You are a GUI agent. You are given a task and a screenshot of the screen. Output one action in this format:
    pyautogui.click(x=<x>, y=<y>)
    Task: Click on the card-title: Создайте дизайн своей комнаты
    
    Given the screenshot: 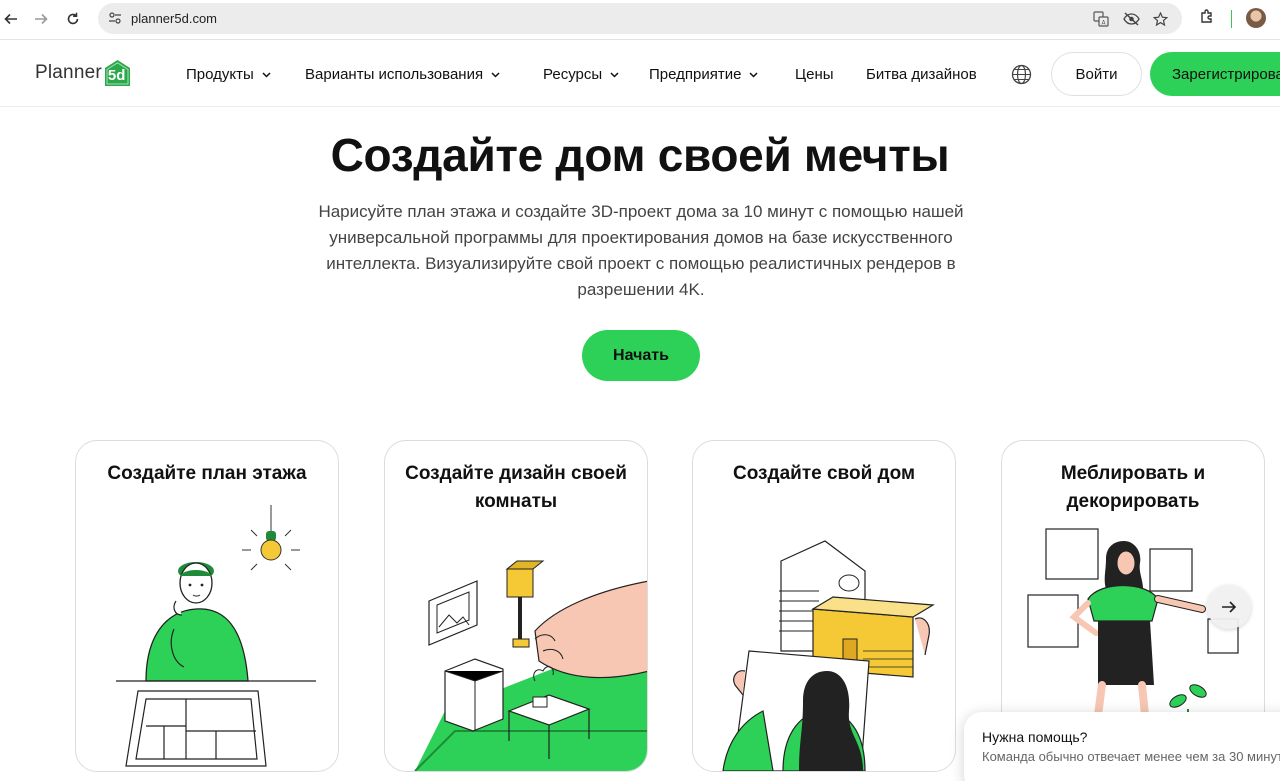 What is the action you would take?
    pyautogui.click(x=516, y=487)
    